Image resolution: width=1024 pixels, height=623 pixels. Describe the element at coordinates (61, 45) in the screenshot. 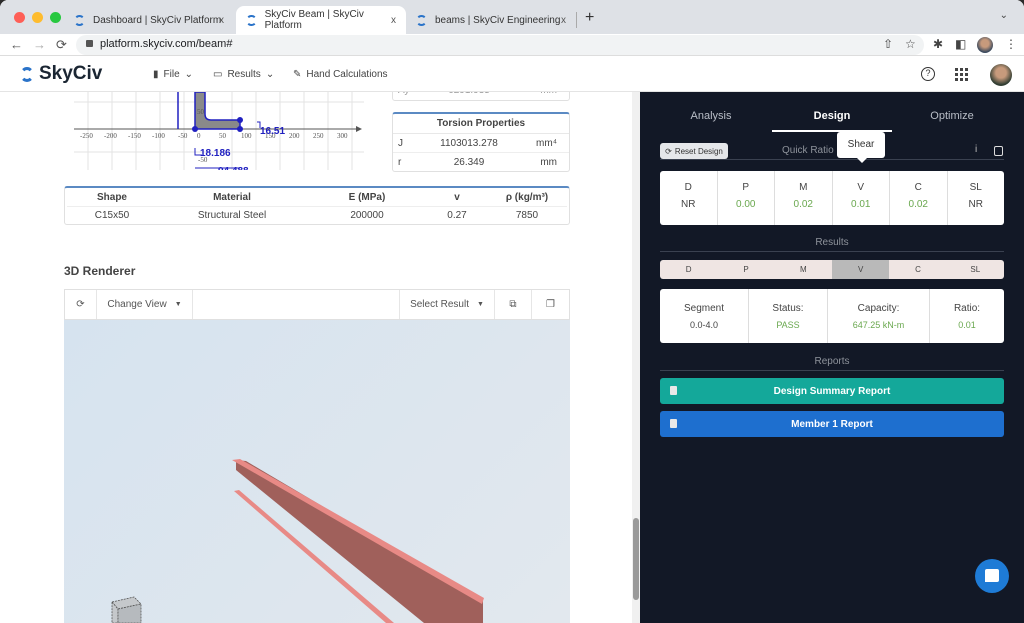

I see `reload-icon: ⟳` at that location.